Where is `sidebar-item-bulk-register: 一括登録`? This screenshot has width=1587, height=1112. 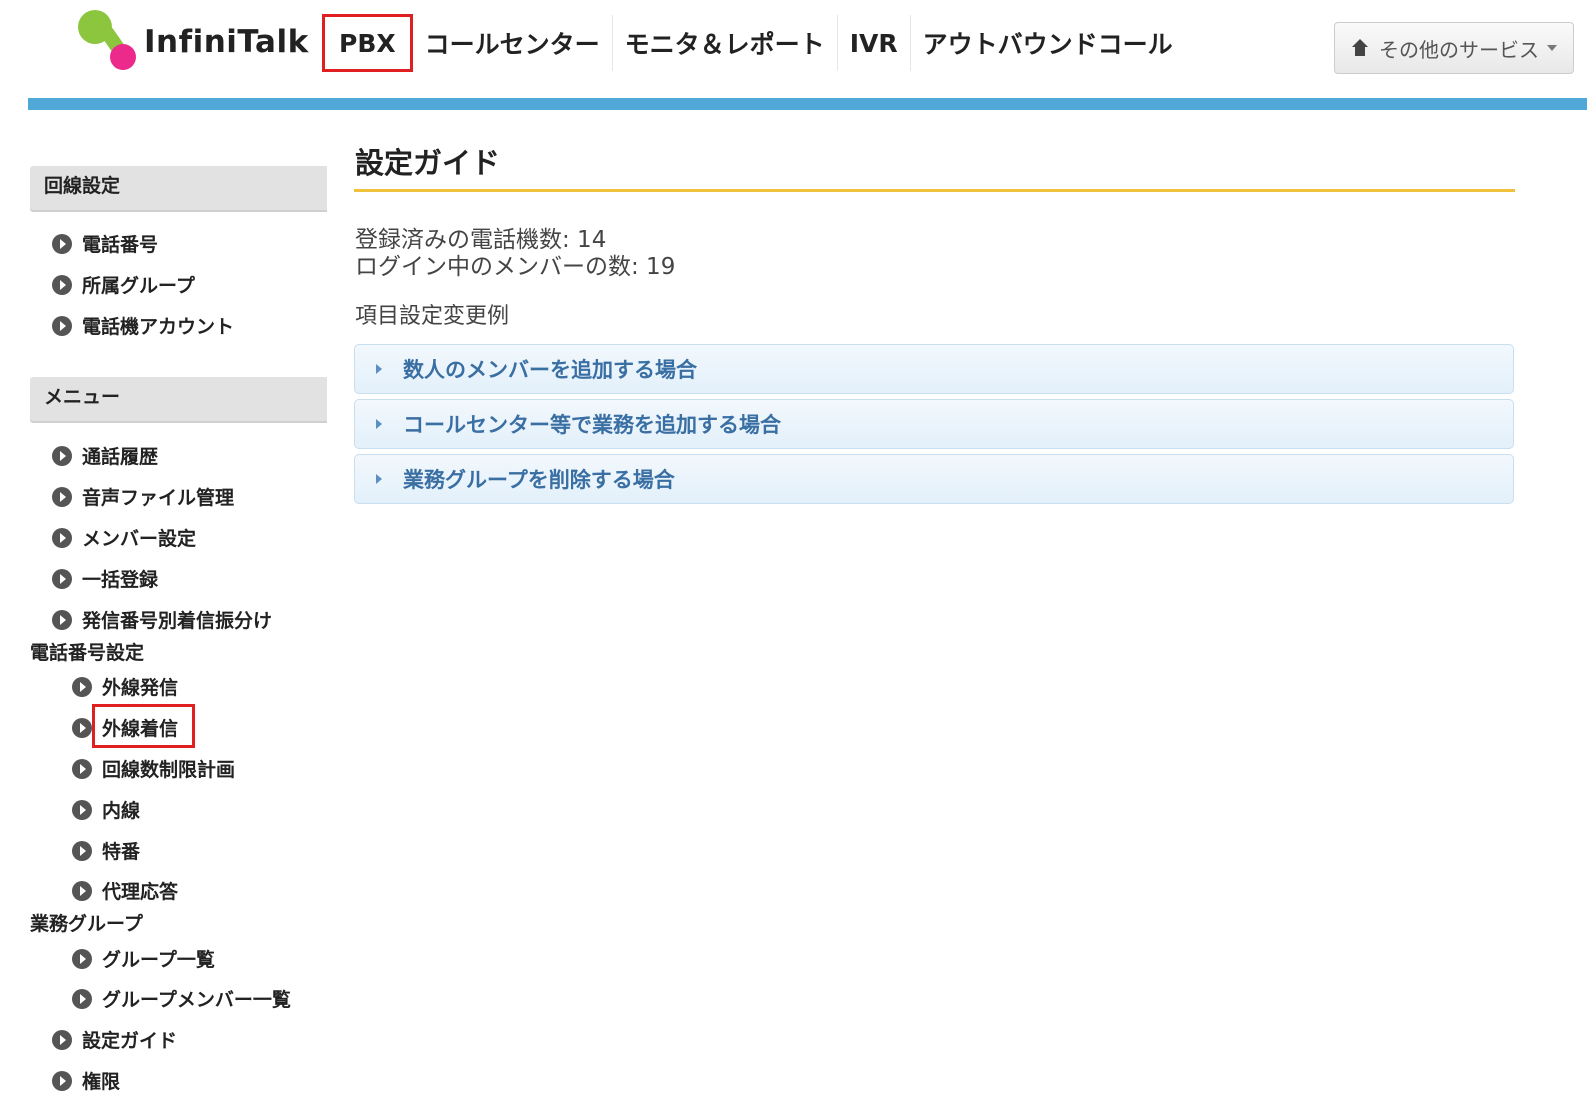 sidebar-item-bulk-register: 一括登録 is located at coordinates (105, 578).